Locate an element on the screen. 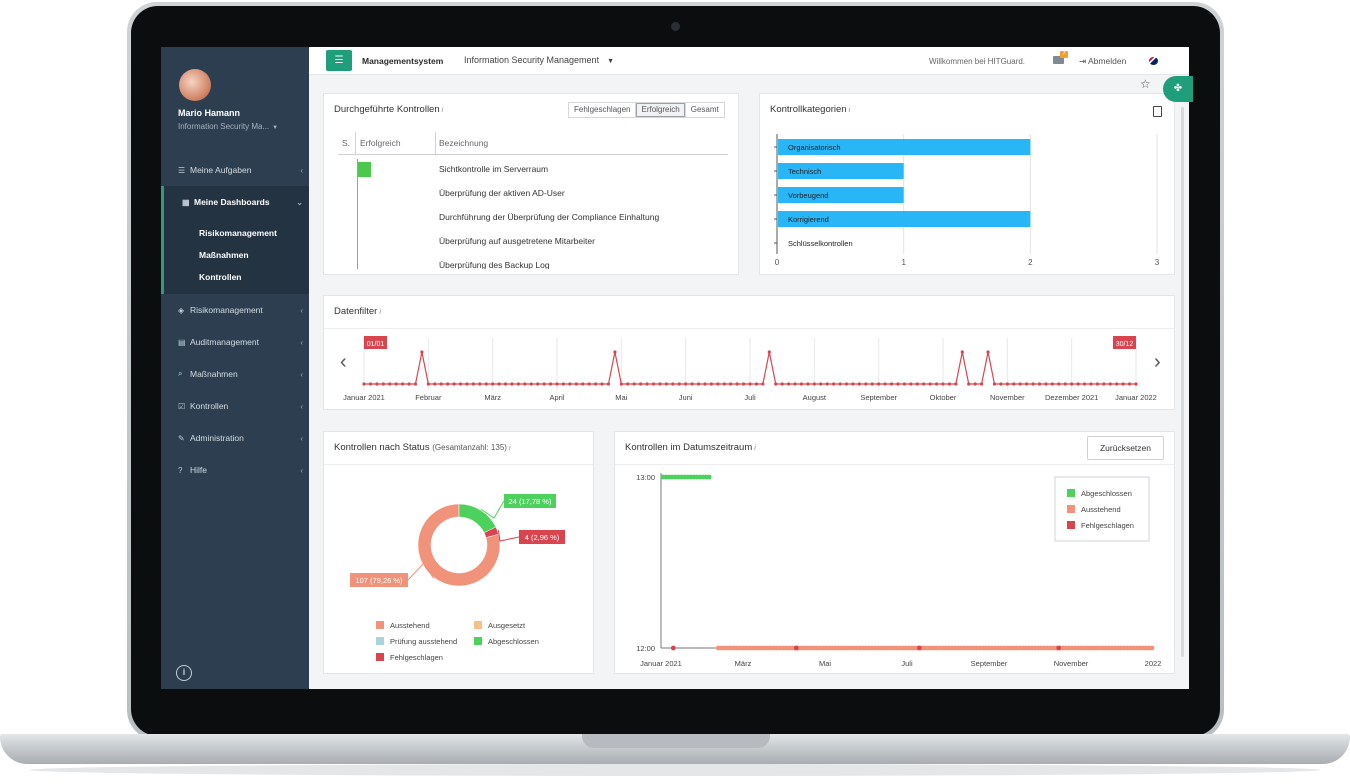 Image resolution: width=1350 pixels, height=784 pixels. clipboard-icon: ▤ is located at coordinates (182, 342).